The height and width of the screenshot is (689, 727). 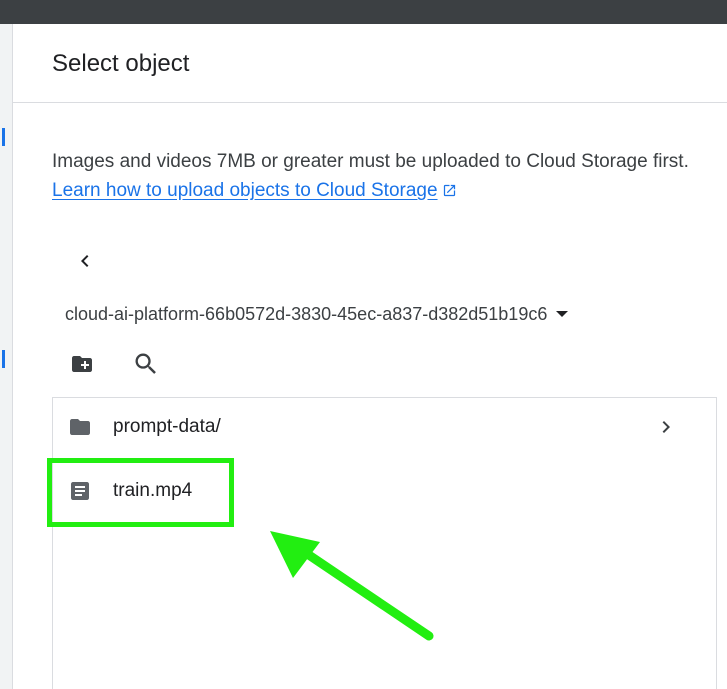 What do you see at coordinates (666, 427) in the screenshot?
I see `chevron-right-icon` at bounding box center [666, 427].